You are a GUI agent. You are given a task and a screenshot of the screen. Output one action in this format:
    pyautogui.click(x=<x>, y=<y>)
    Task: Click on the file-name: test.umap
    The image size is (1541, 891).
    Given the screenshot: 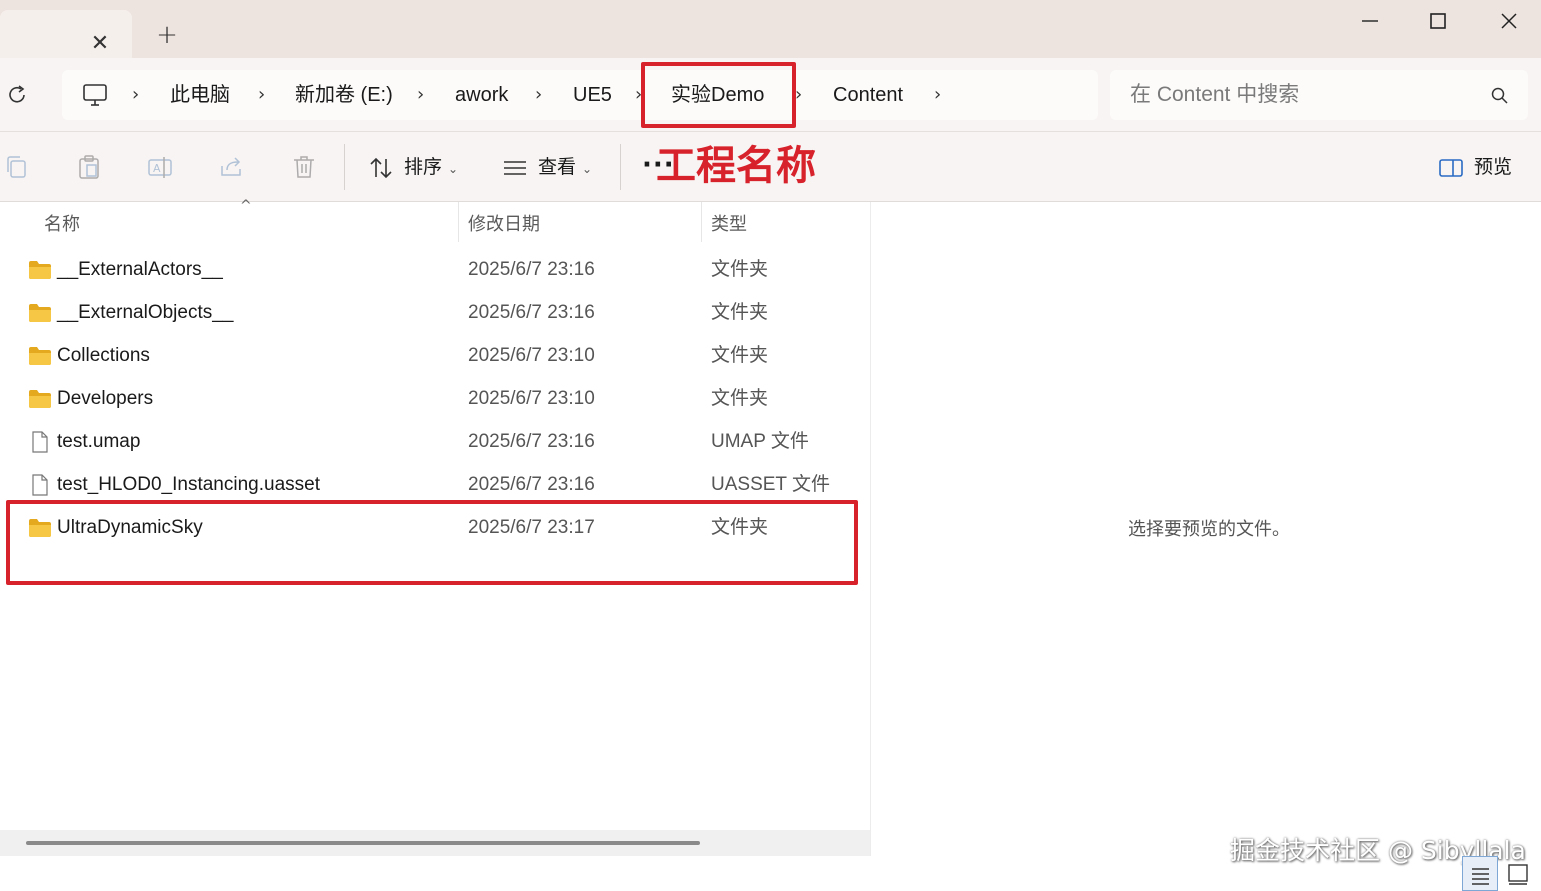 What is the action you would take?
    pyautogui.click(x=98, y=442)
    